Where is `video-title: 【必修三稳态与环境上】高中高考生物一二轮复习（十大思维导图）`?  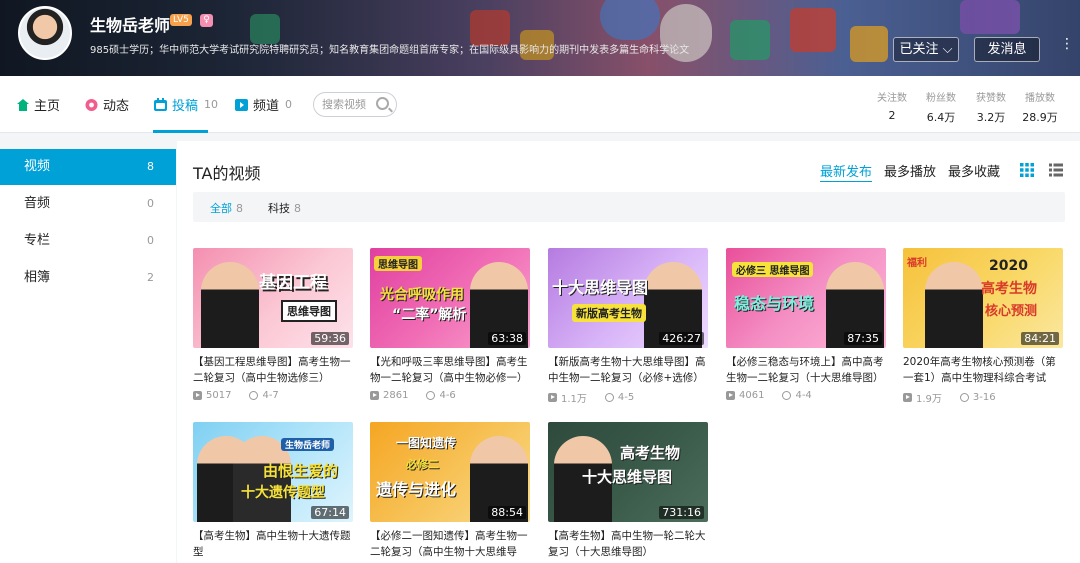
video-title: 【必修三稳态与环境上】高中高考生物一二轮复习（十大思维导图） is located at coordinates (806, 370).